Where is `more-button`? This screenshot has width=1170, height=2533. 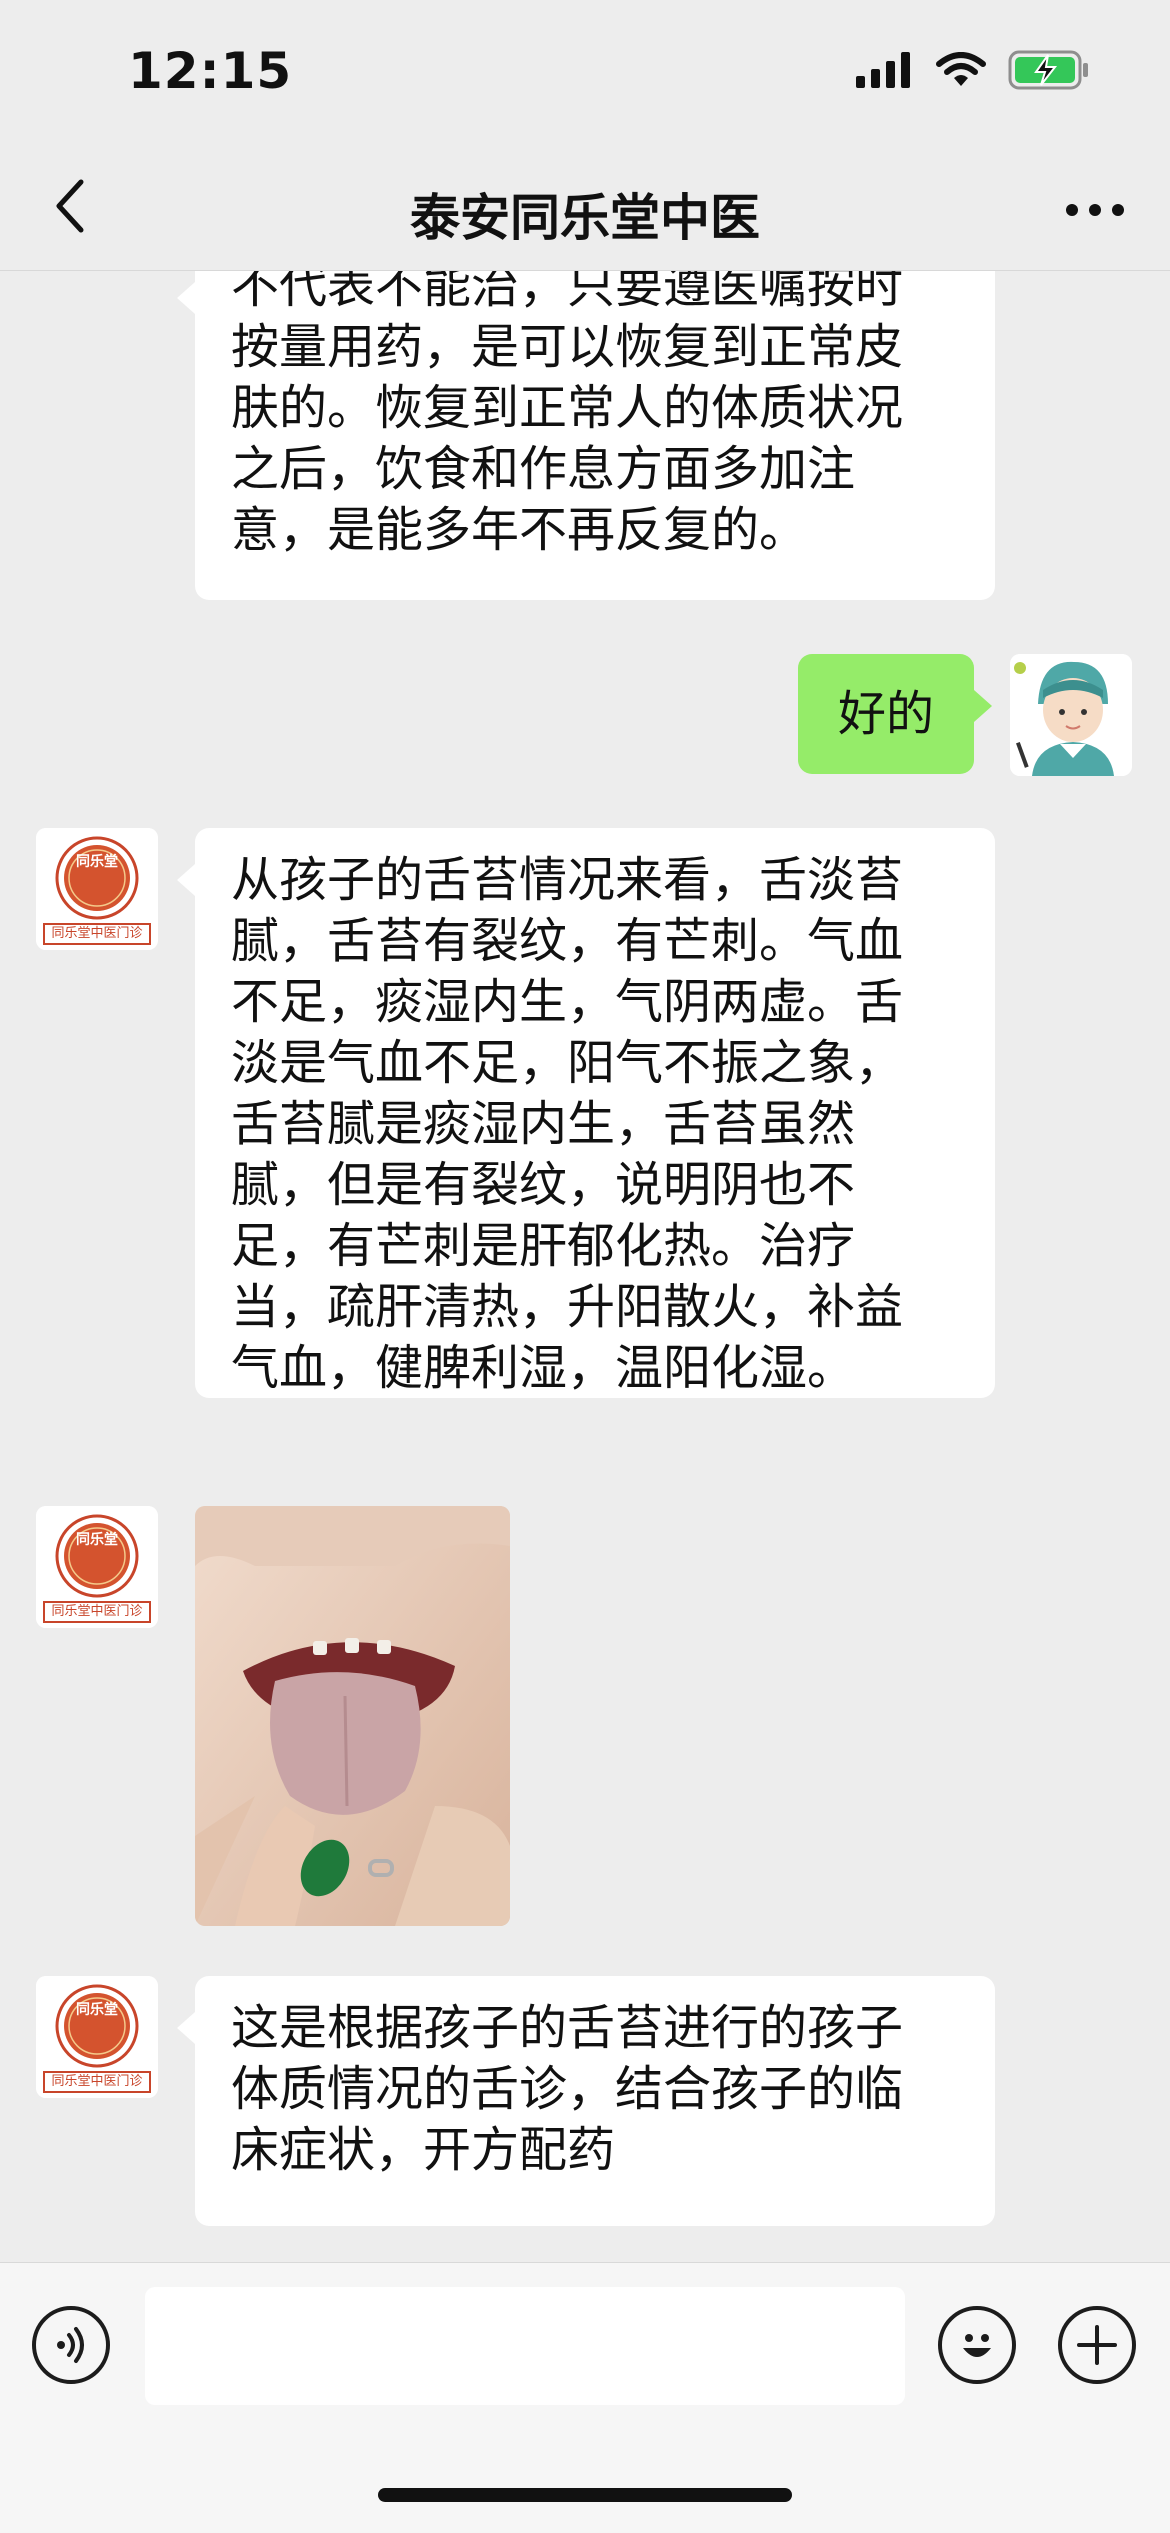
more-button is located at coordinates (1095, 210).